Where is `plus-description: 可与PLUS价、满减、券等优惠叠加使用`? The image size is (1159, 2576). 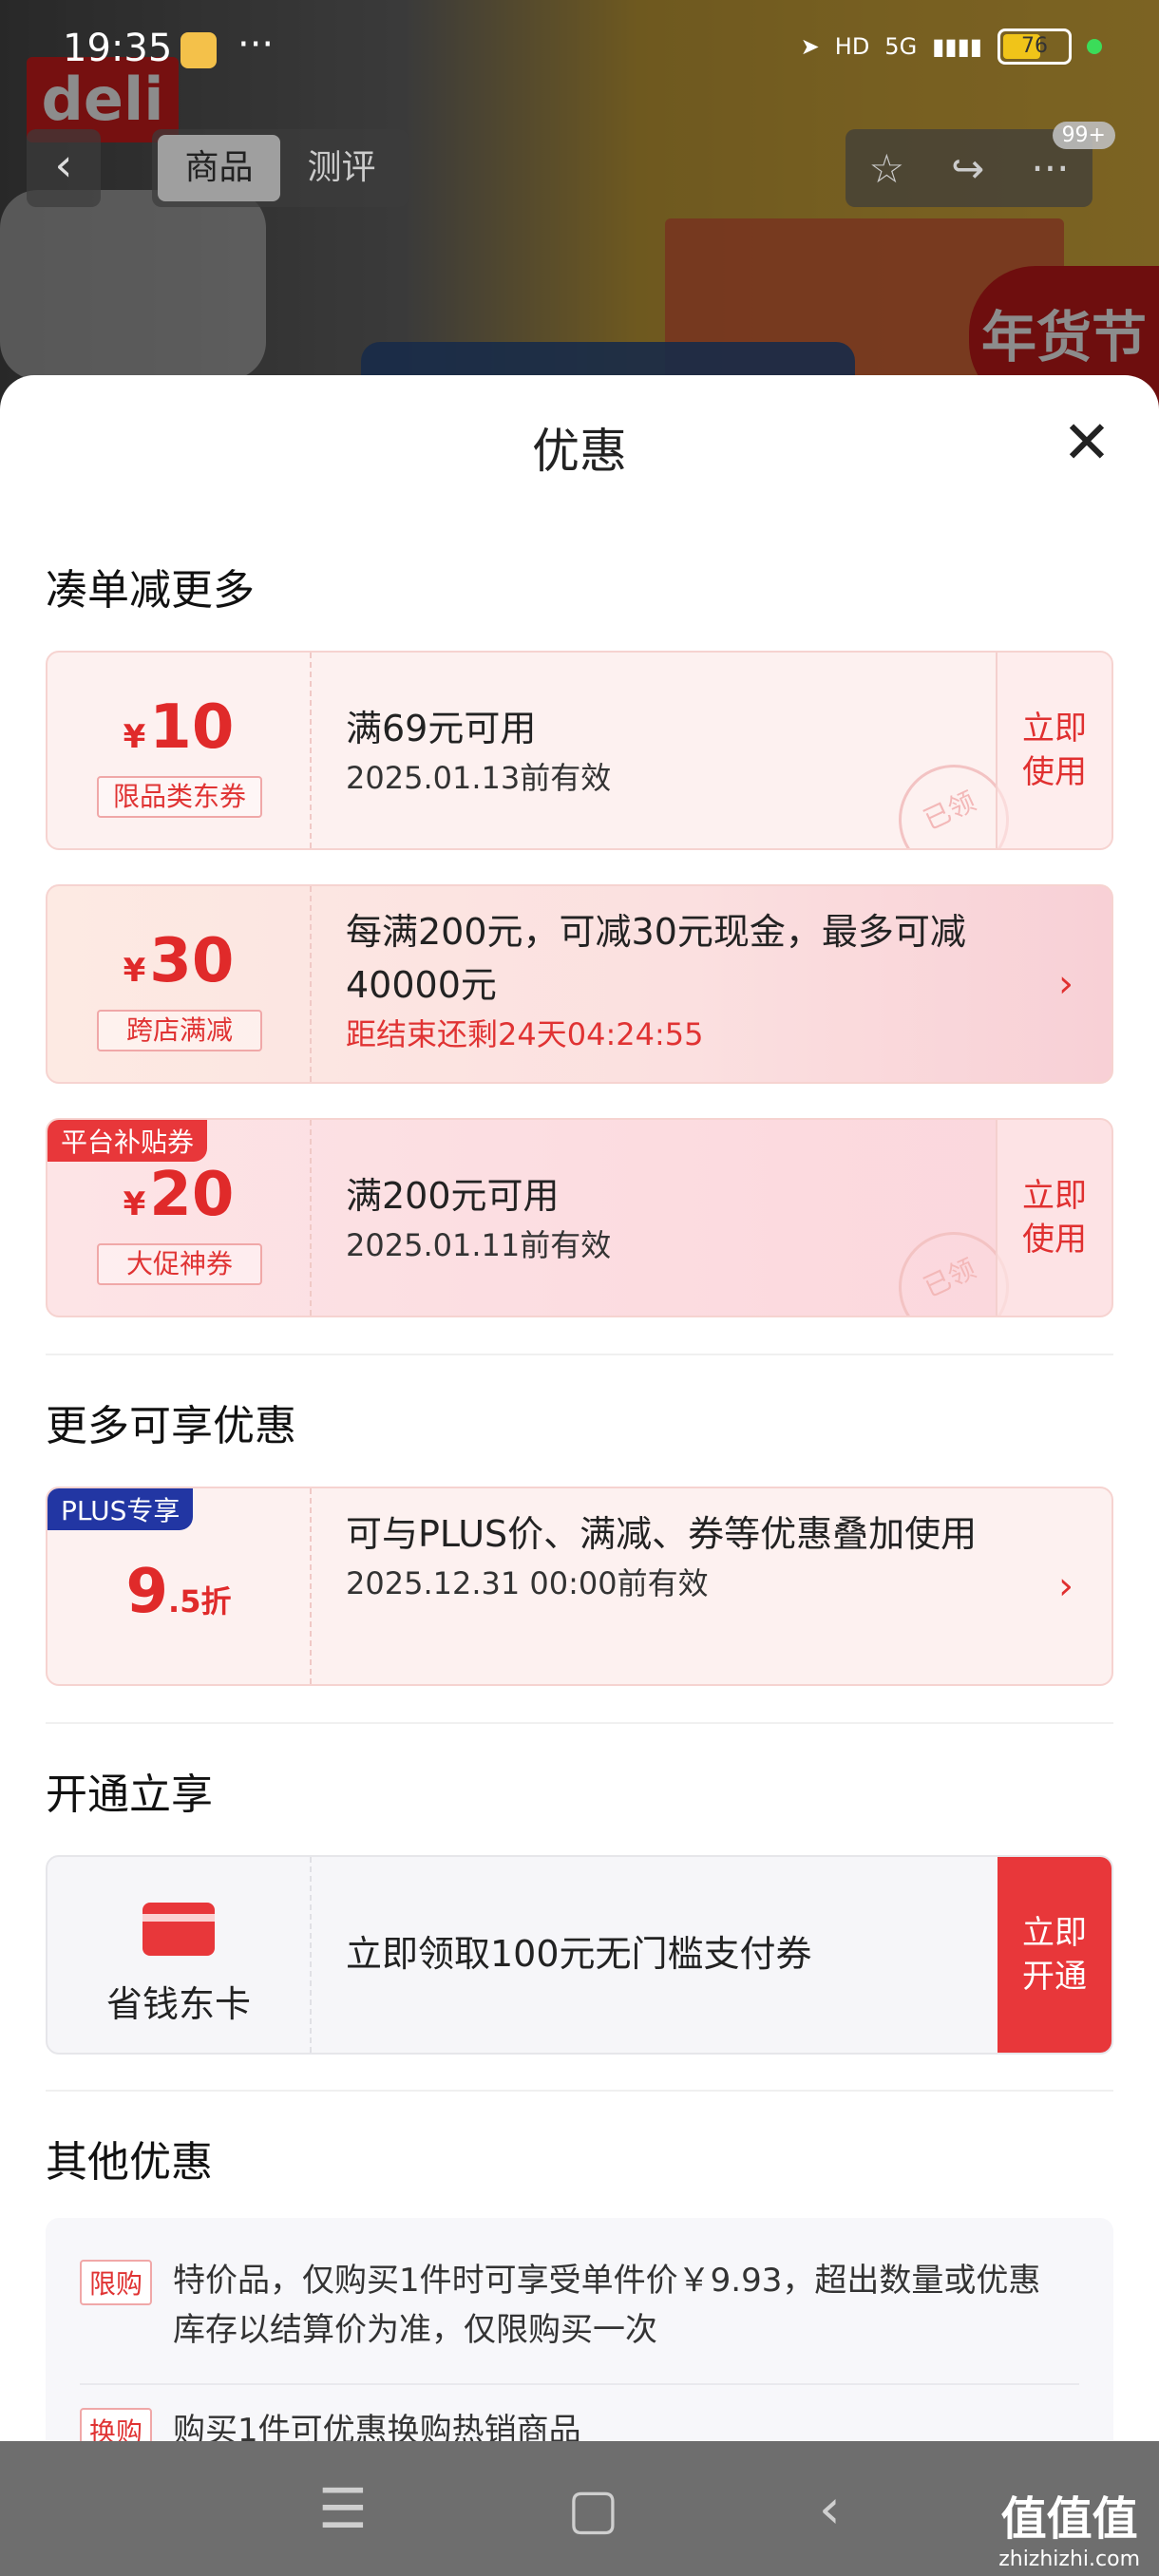
plus-description: 可与PLUS价、满减、券等优惠叠加使用 is located at coordinates (662, 1534).